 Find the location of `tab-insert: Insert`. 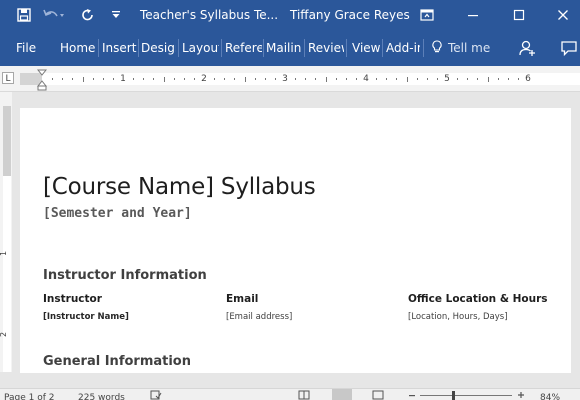

tab-insert: Insert is located at coordinates (120, 48).